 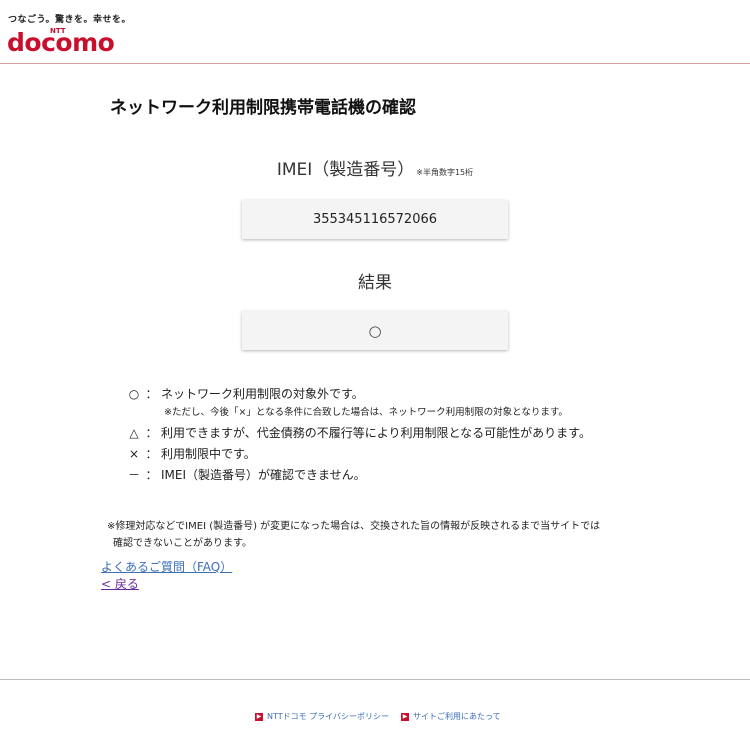 What do you see at coordinates (208, 454) in the screenshot?
I see `legend-text: 利用制限中です。` at bounding box center [208, 454].